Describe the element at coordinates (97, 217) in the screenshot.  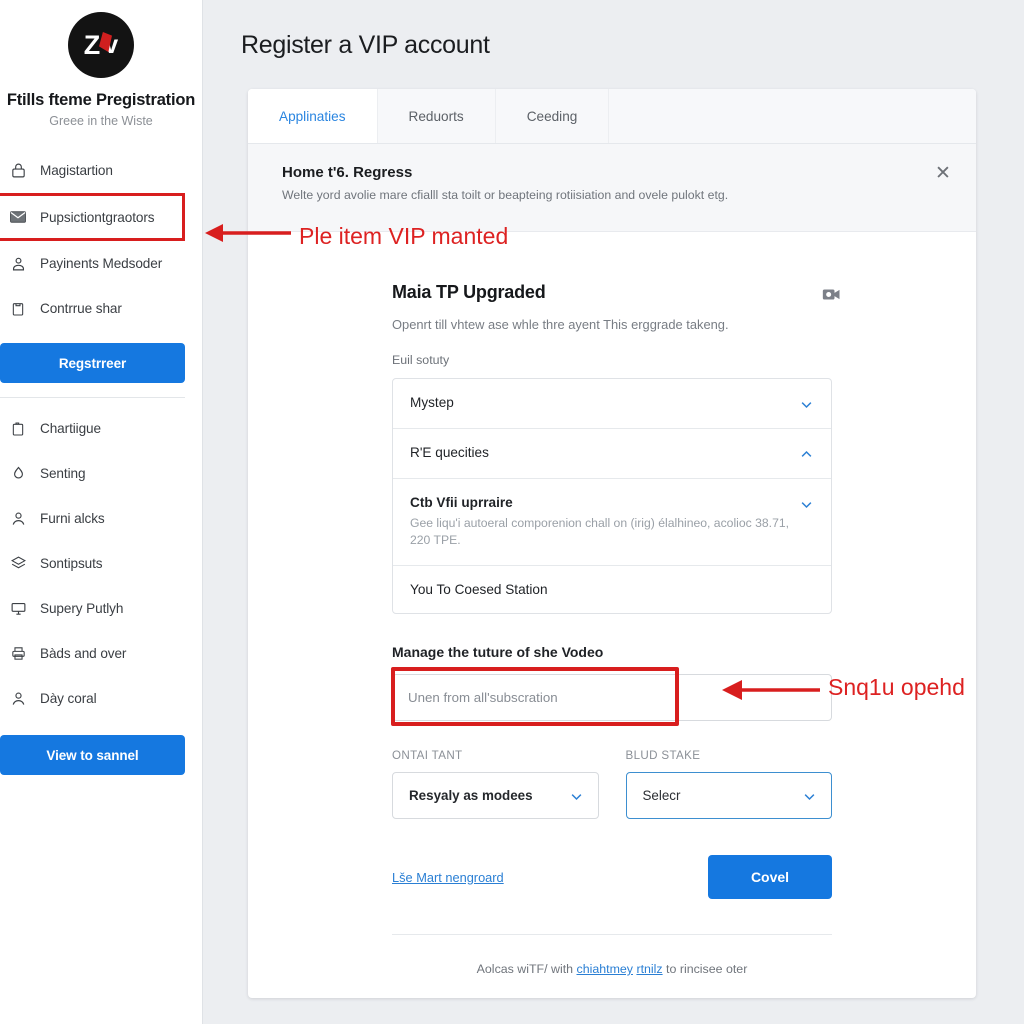
I see `sidebar-item-label: Pupsictiontgraotors` at that location.